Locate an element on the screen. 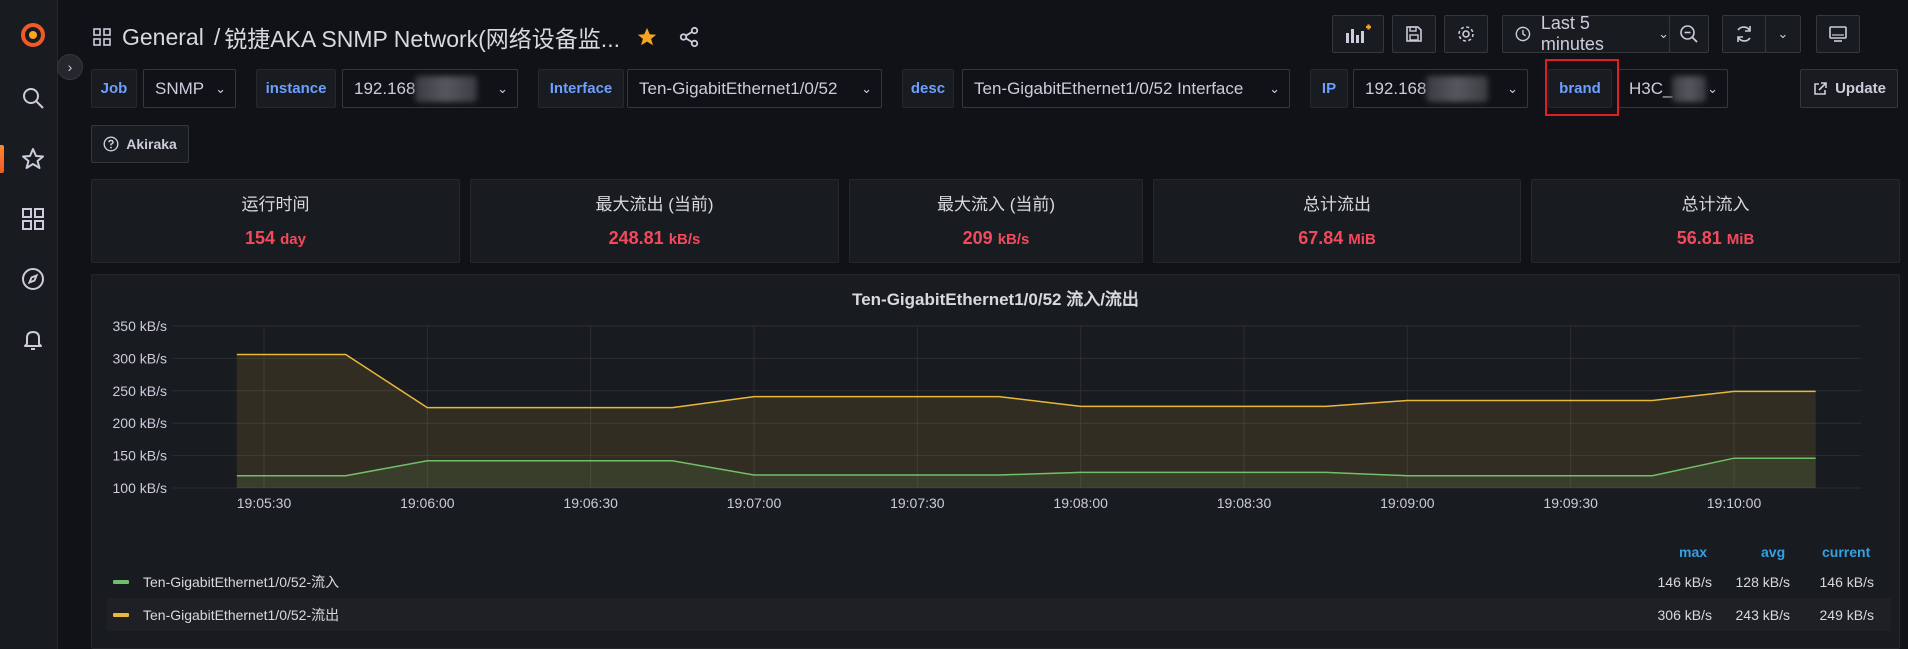  stat-value: 67.84 MiB is located at coordinates (1337, 238).